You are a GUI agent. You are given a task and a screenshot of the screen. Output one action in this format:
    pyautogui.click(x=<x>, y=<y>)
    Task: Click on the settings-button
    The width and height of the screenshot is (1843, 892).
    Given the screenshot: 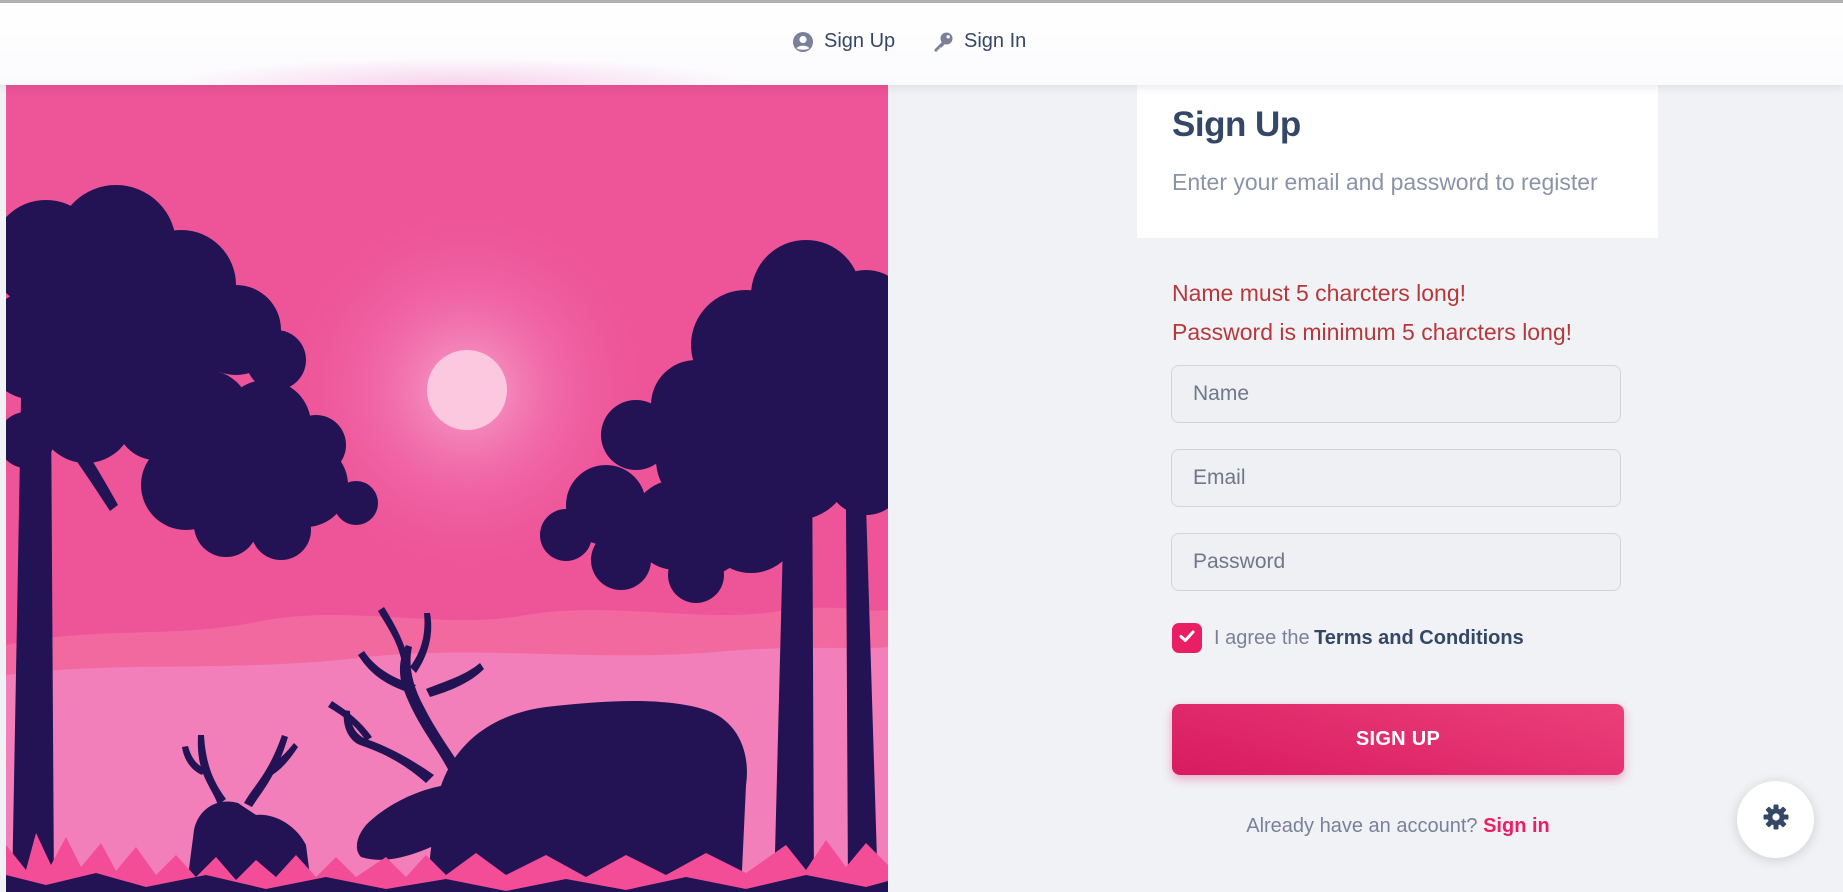 What is the action you would take?
    pyautogui.click(x=1775, y=819)
    